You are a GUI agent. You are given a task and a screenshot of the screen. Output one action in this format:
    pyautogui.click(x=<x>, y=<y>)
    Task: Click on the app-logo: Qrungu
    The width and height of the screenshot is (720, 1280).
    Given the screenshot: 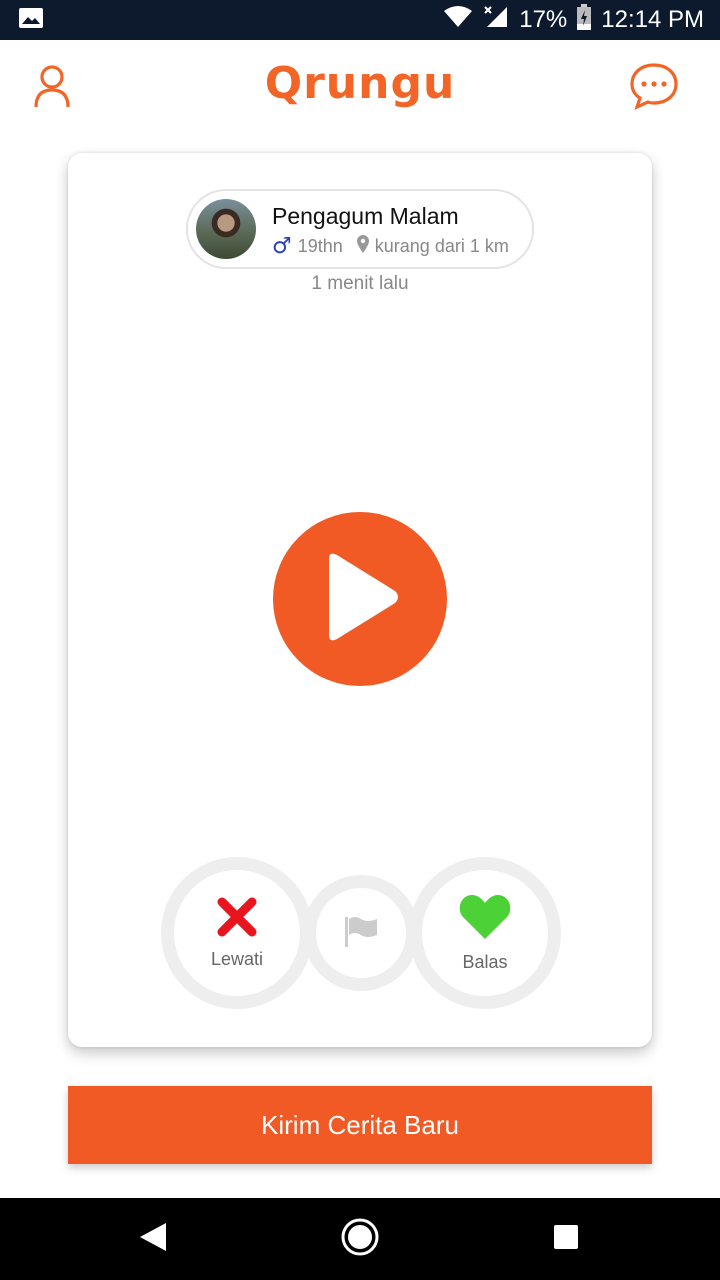 What is the action you would take?
    pyautogui.click(x=360, y=83)
    